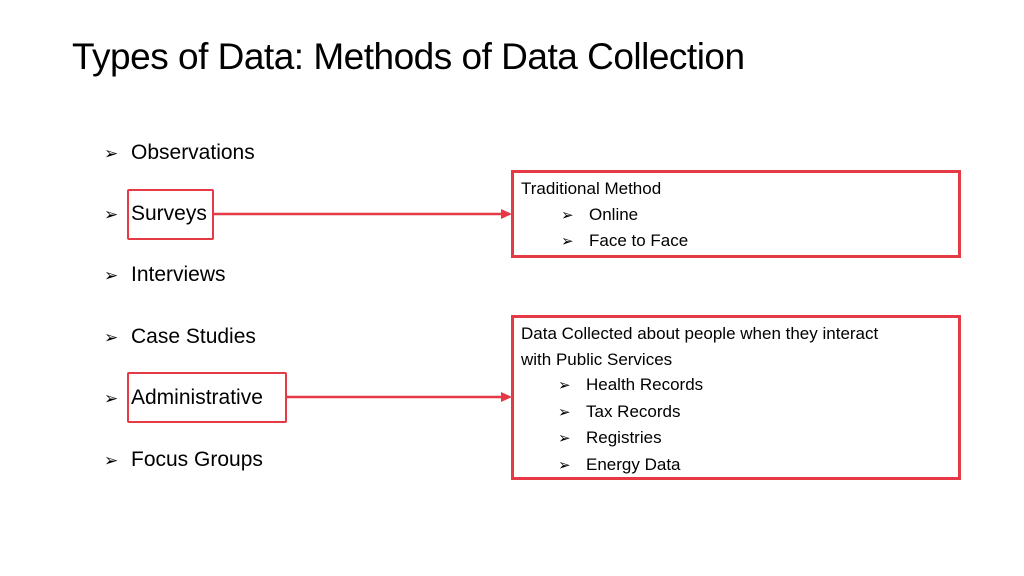  What do you see at coordinates (739, 465) in the screenshot?
I see `administrative-box-item: ➢ Energy Data` at bounding box center [739, 465].